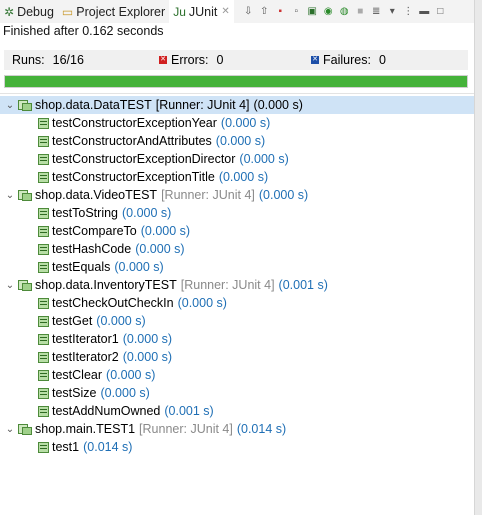 The width and height of the screenshot is (482, 515). I want to click on test-case-name: testGet, so click(72, 321).